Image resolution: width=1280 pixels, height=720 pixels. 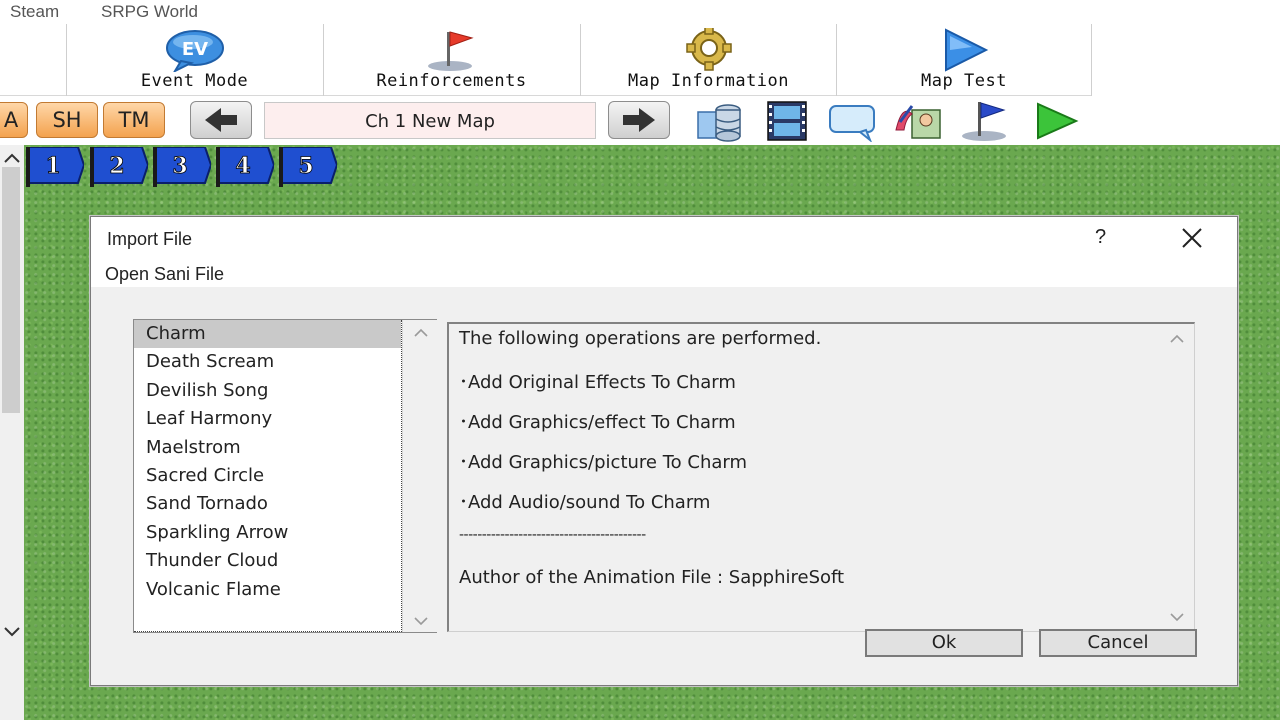 I want to click on list-item: Sand Tornado, so click(x=267, y=504).